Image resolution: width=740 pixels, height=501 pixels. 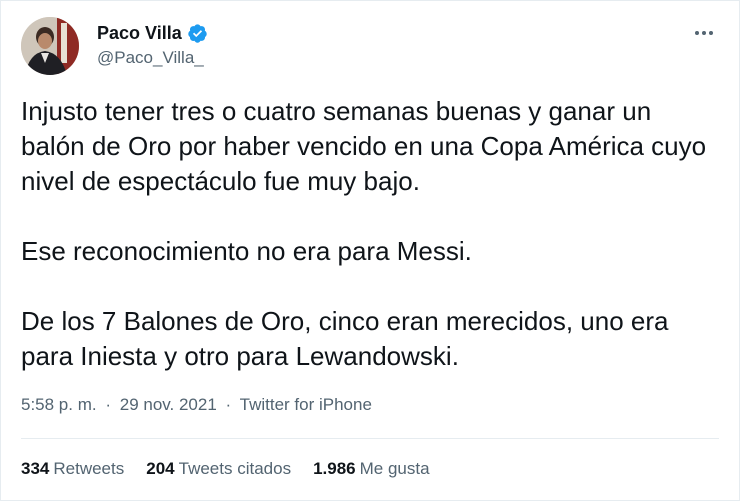 I want to click on tweet-paragraph: Ese reconocimiento no era para Messi., so click(x=246, y=251).